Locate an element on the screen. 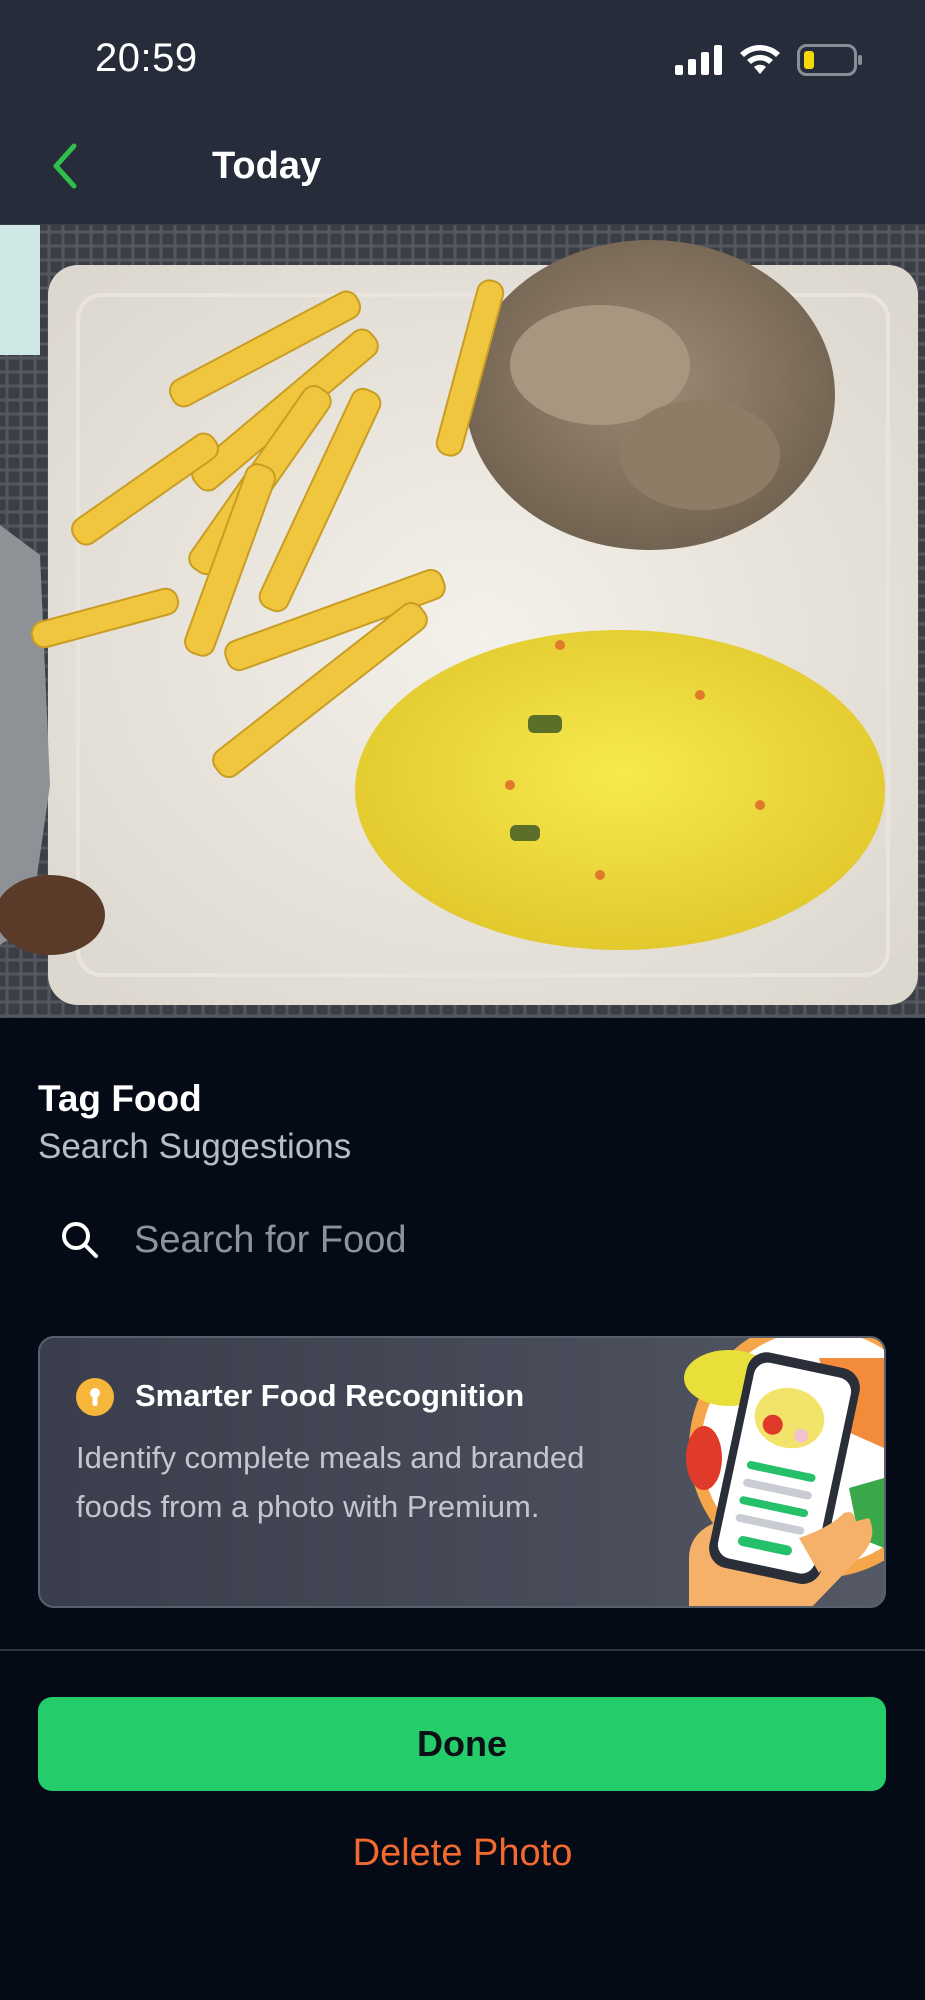 Image resolution: width=925 pixels, height=2000 pixels. search-icon is located at coordinates (80, 1240).